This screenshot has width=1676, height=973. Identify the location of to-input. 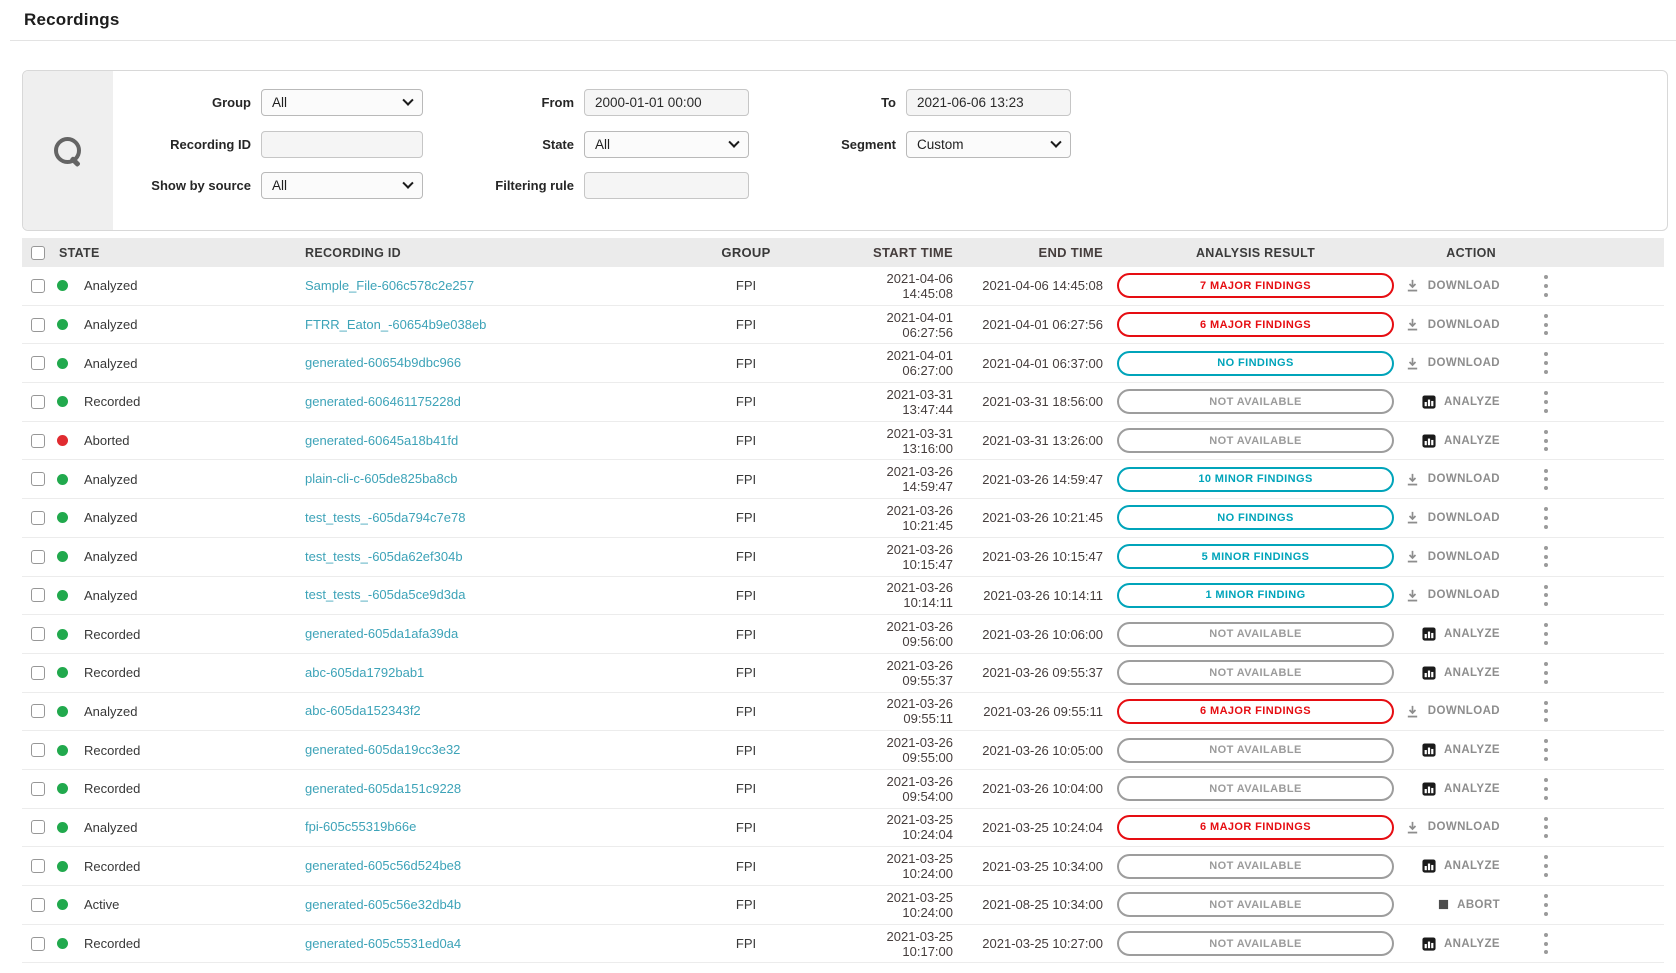
(988, 102).